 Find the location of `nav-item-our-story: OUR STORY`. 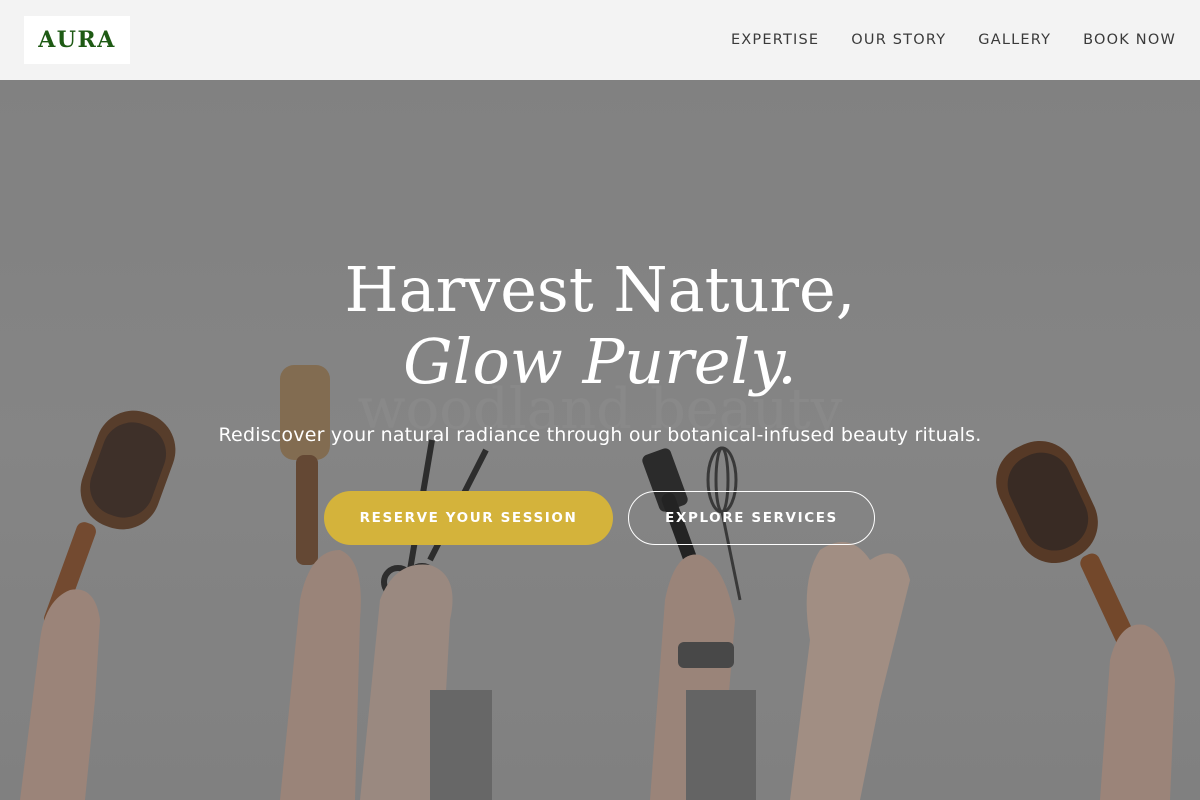

nav-item-our-story: OUR STORY is located at coordinates (898, 40).